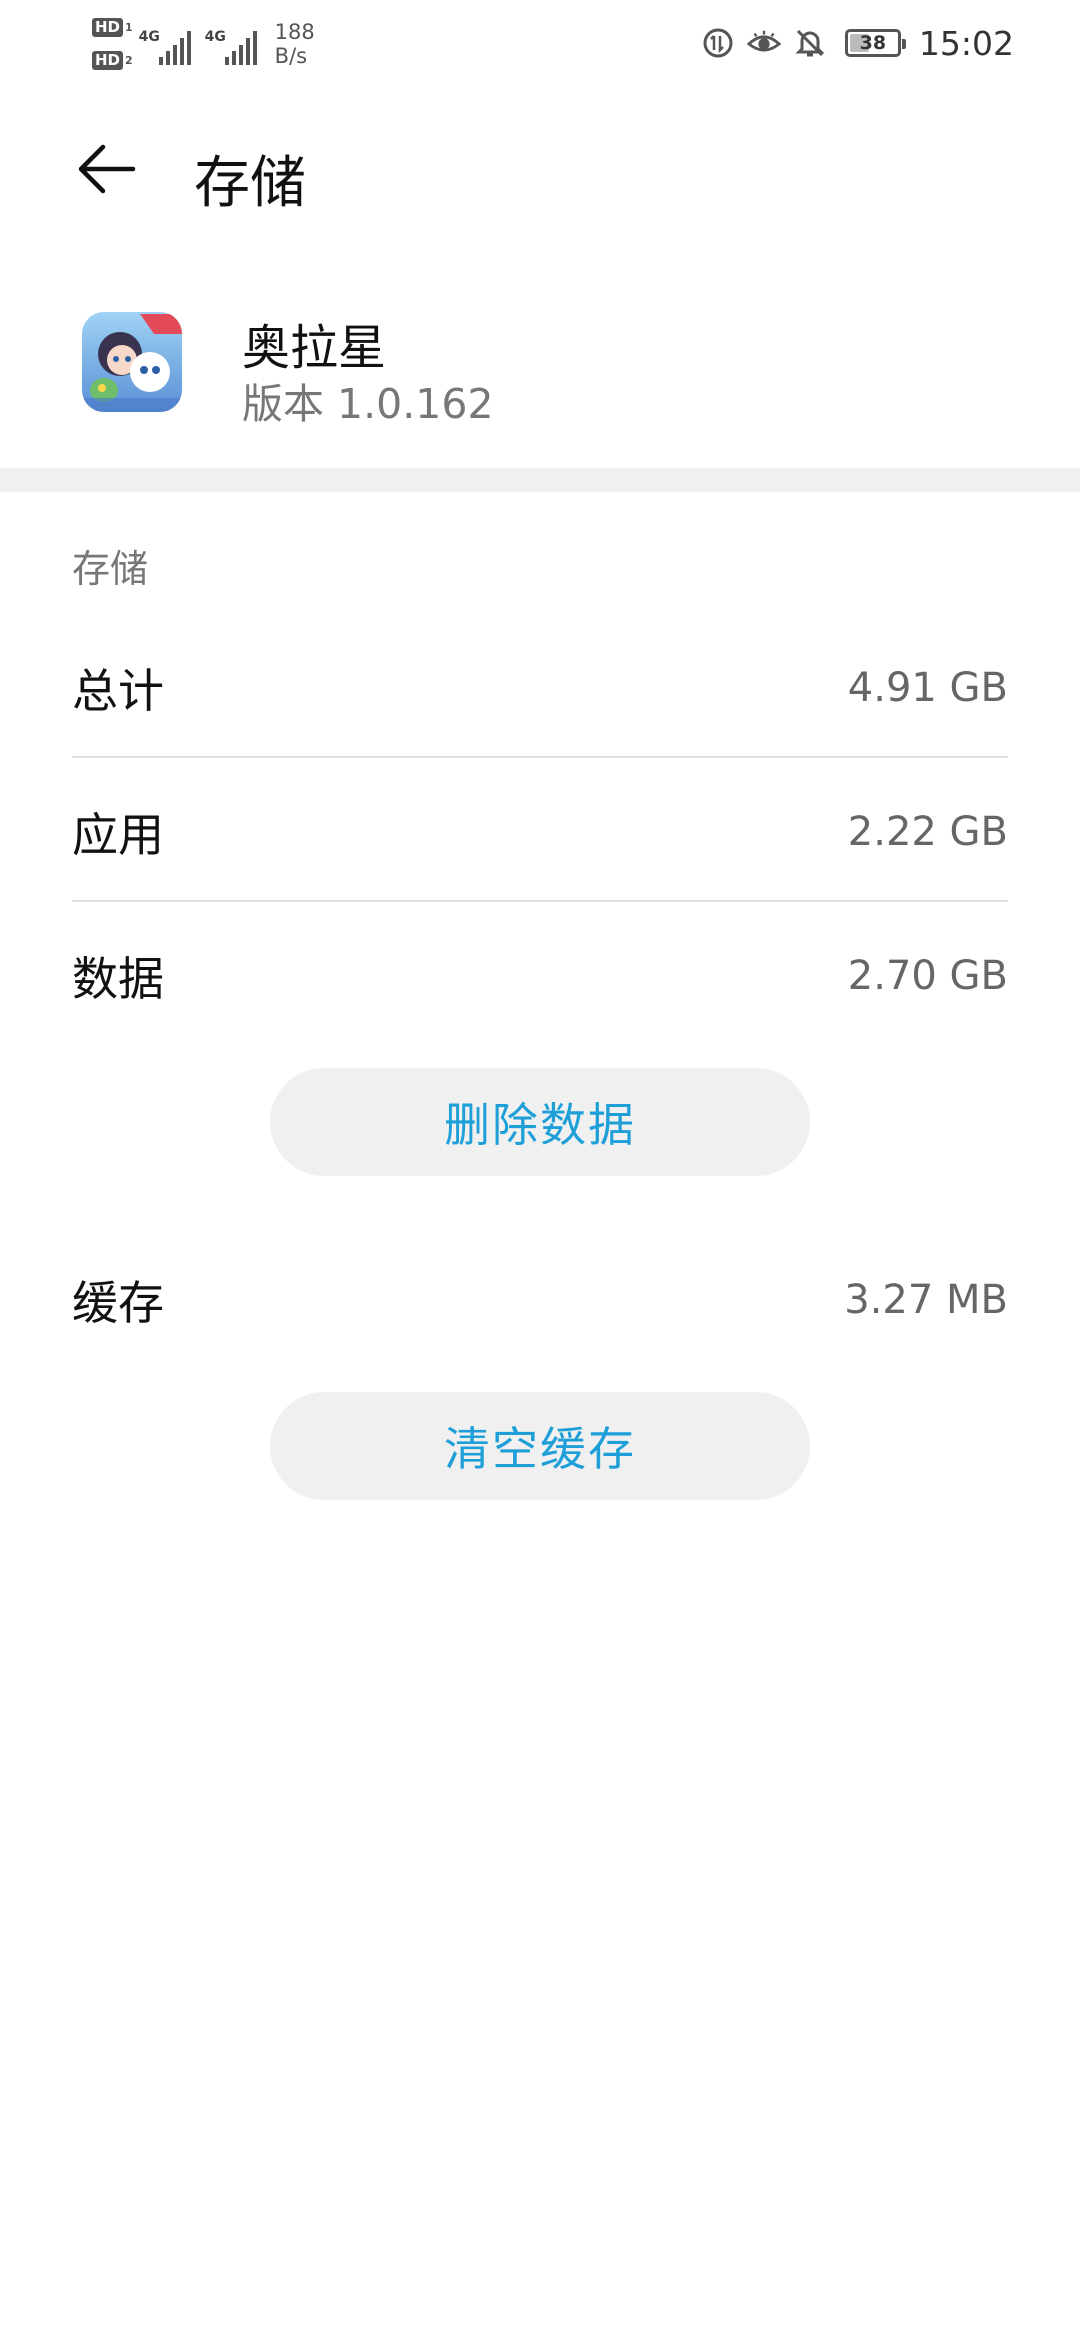 This screenshot has width=1080, height=2340. Describe the element at coordinates (118, 1303) in the screenshot. I see `row-label: 缓存` at that location.